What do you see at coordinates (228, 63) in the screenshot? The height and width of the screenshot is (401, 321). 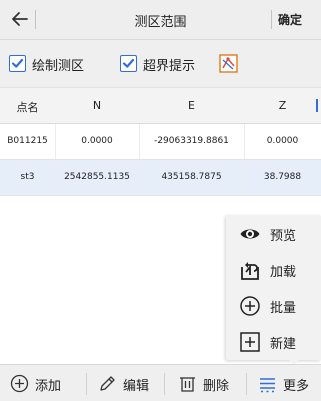 I see `area-settings-icon` at bounding box center [228, 63].